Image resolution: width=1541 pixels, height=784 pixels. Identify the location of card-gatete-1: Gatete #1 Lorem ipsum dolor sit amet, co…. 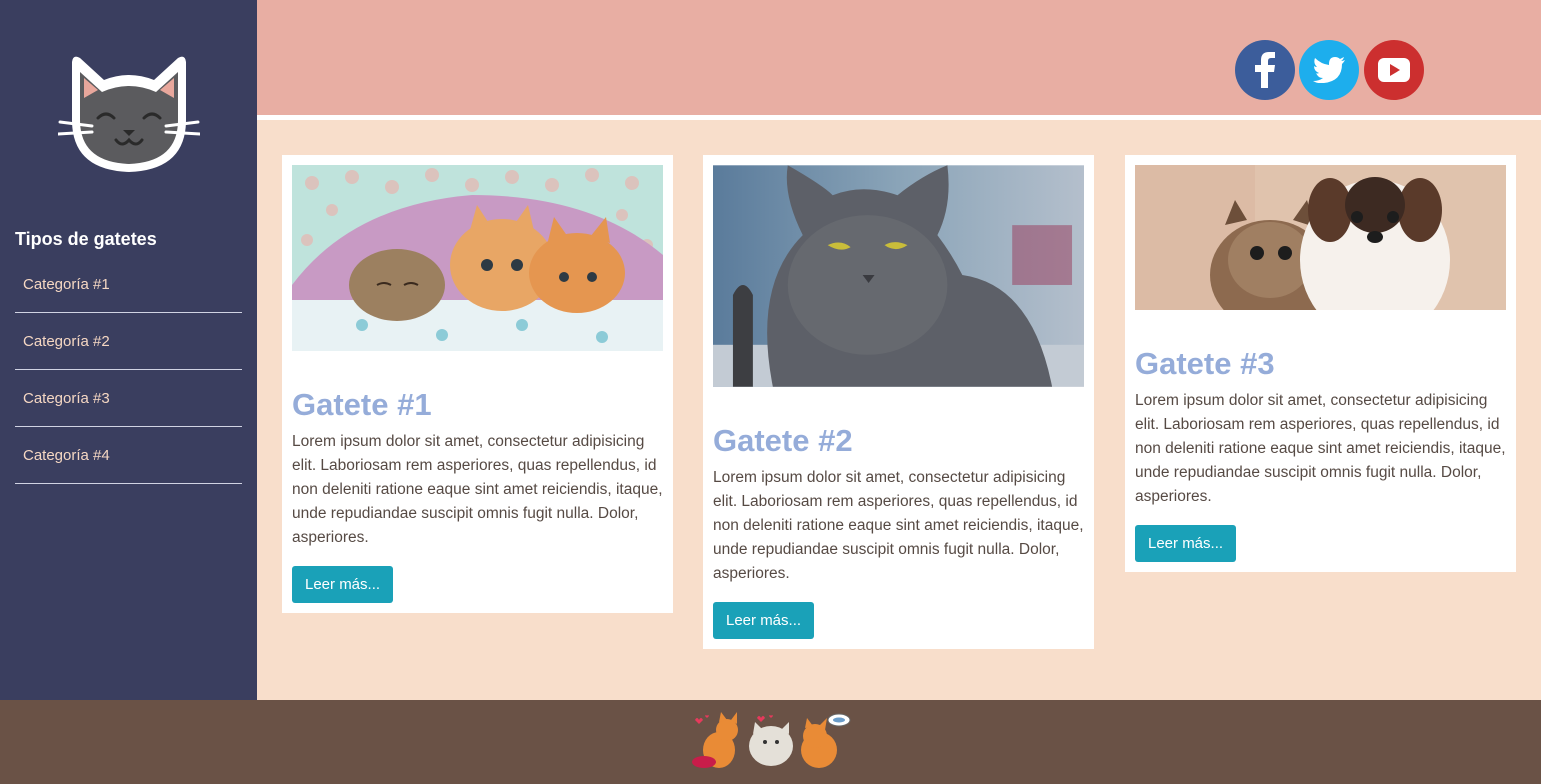
(477, 384).